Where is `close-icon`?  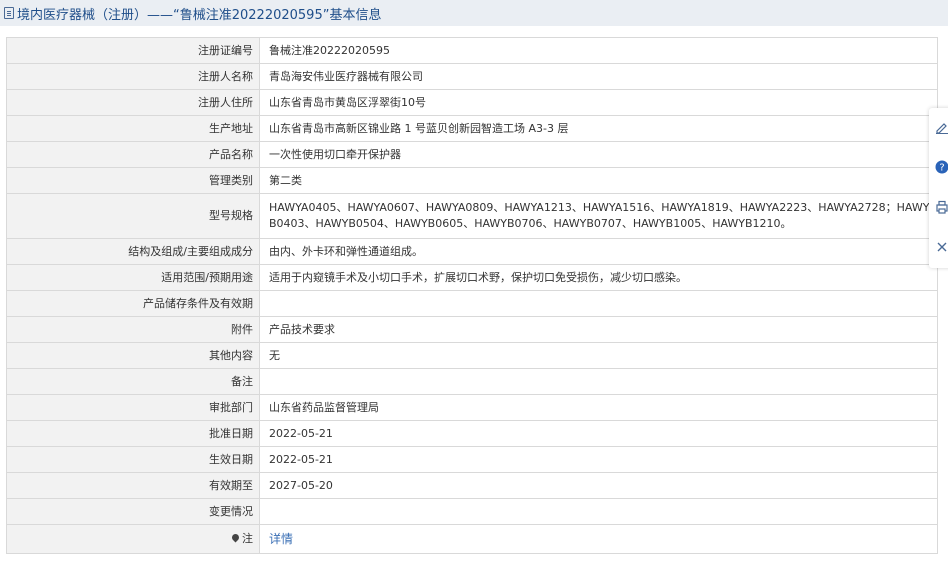
close-icon is located at coordinates (941, 247).